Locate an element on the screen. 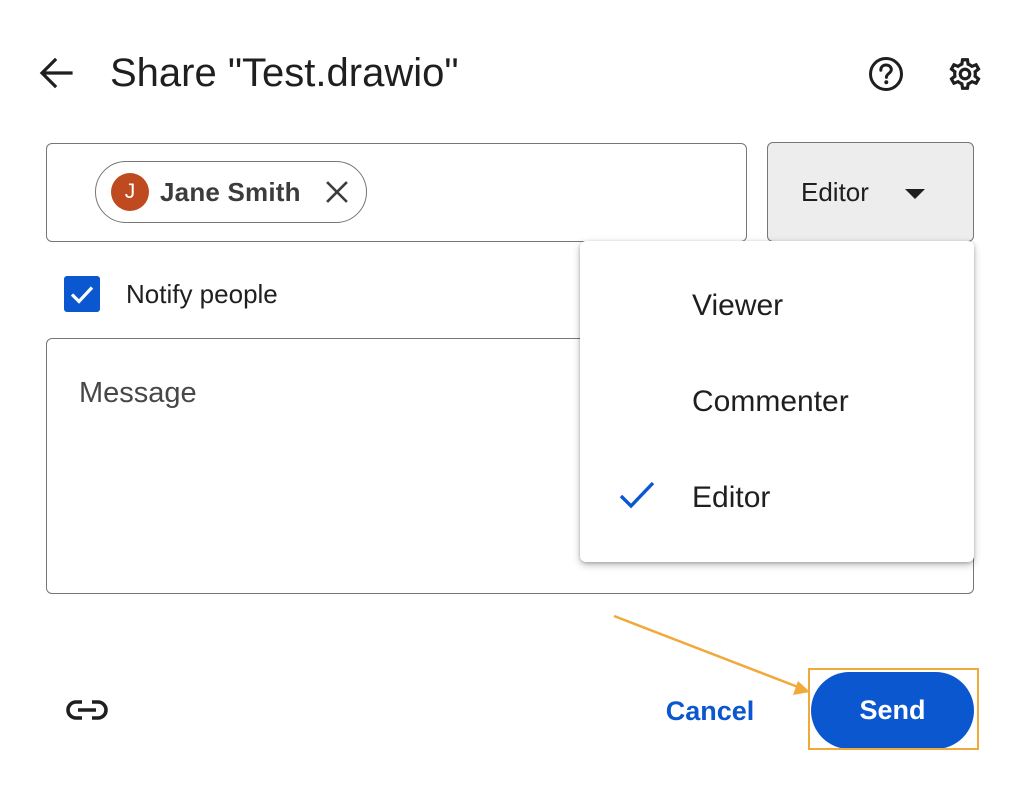  close-icon is located at coordinates (337, 192).